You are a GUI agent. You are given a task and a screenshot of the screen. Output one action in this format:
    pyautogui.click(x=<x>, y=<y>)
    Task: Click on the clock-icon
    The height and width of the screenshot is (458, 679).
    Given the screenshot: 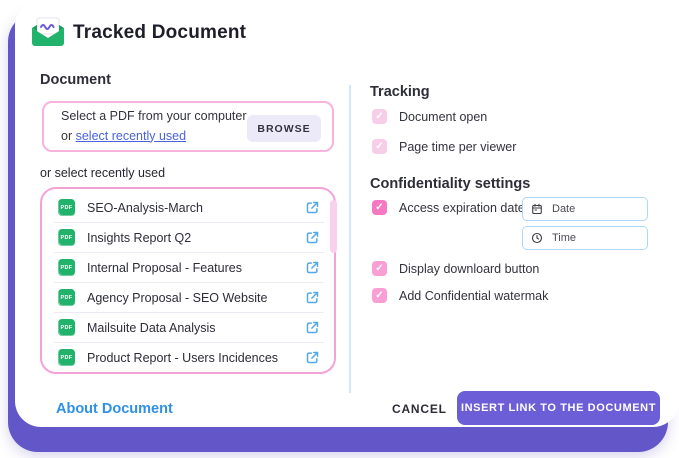 What is the action you would take?
    pyautogui.click(x=537, y=238)
    